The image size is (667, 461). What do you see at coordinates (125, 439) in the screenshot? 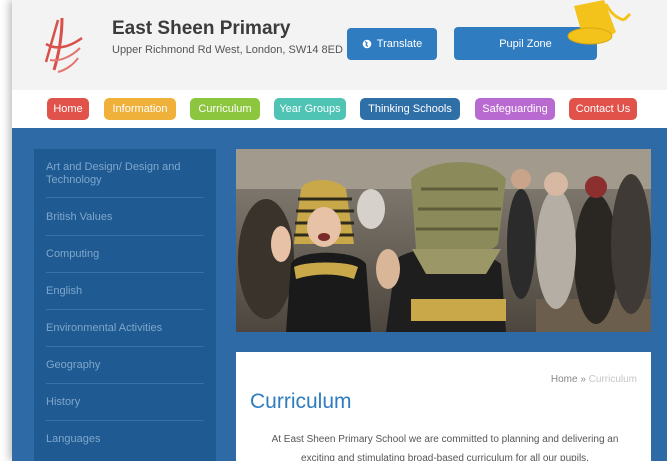
I see `sidebar-item-languages: Languages` at bounding box center [125, 439].